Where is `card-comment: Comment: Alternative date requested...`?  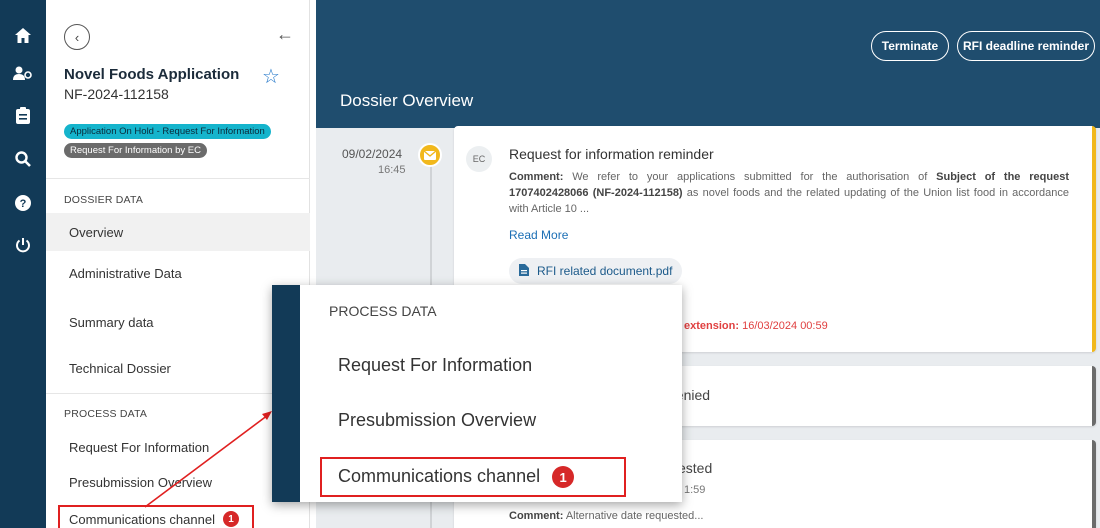
card-comment: Comment: Alternative date requested... is located at coordinates (606, 516).